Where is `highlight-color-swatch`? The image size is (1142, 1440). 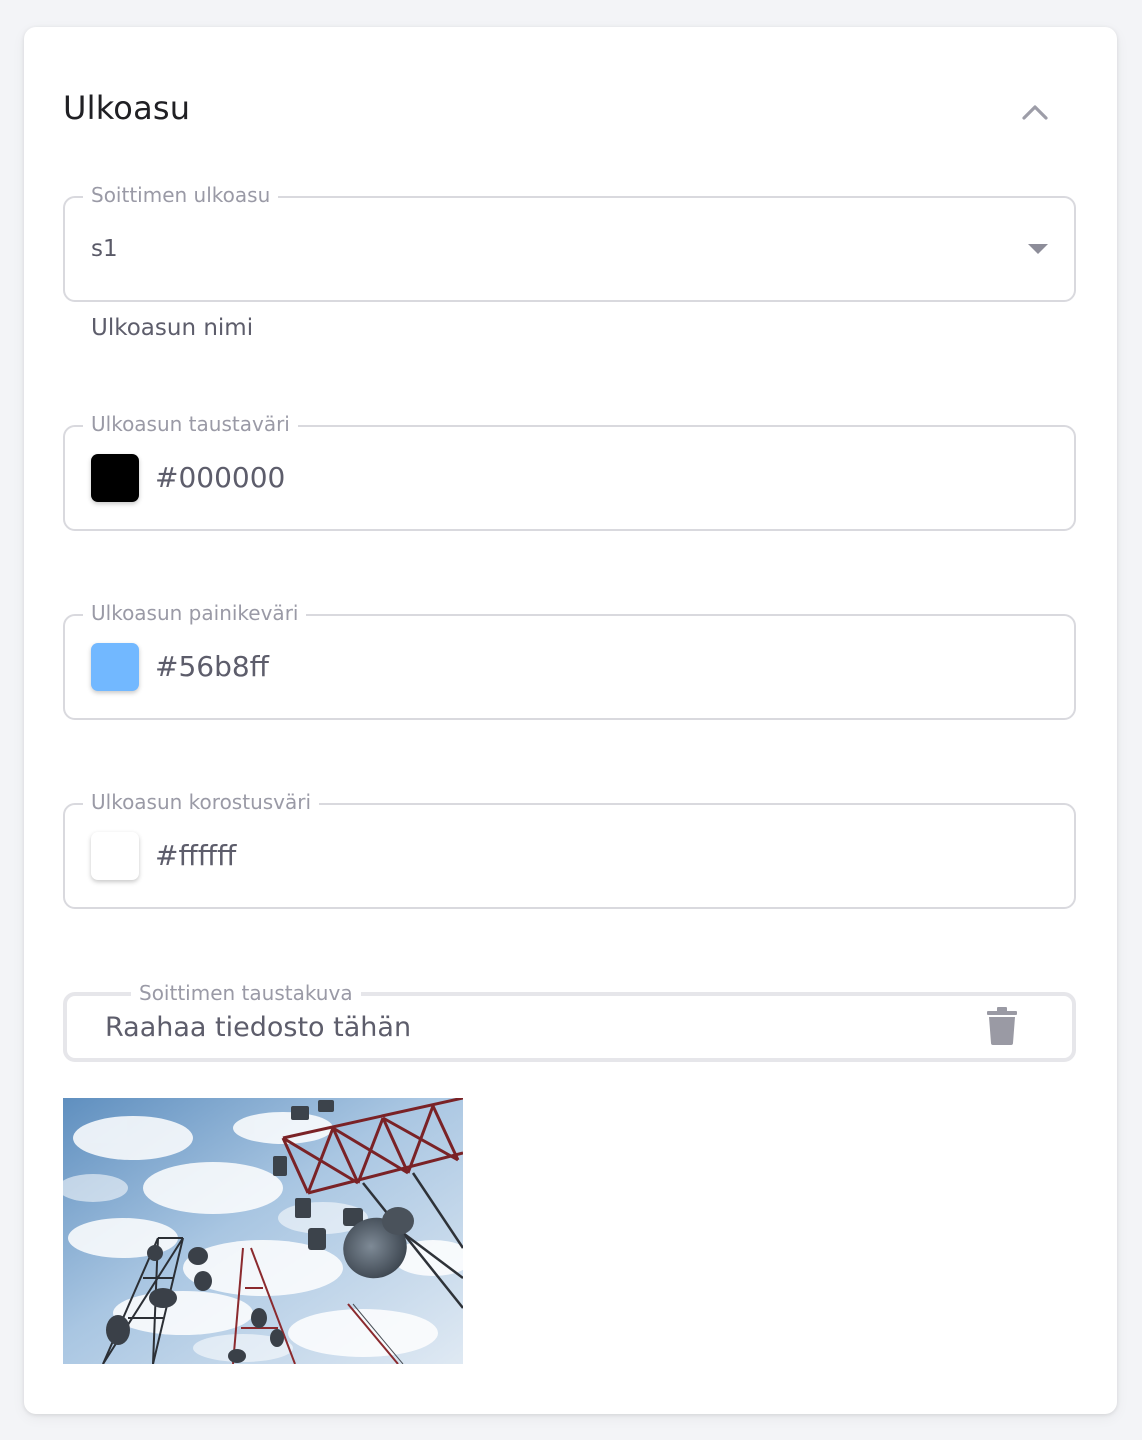 highlight-color-swatch is located at coordinates (115, 856).